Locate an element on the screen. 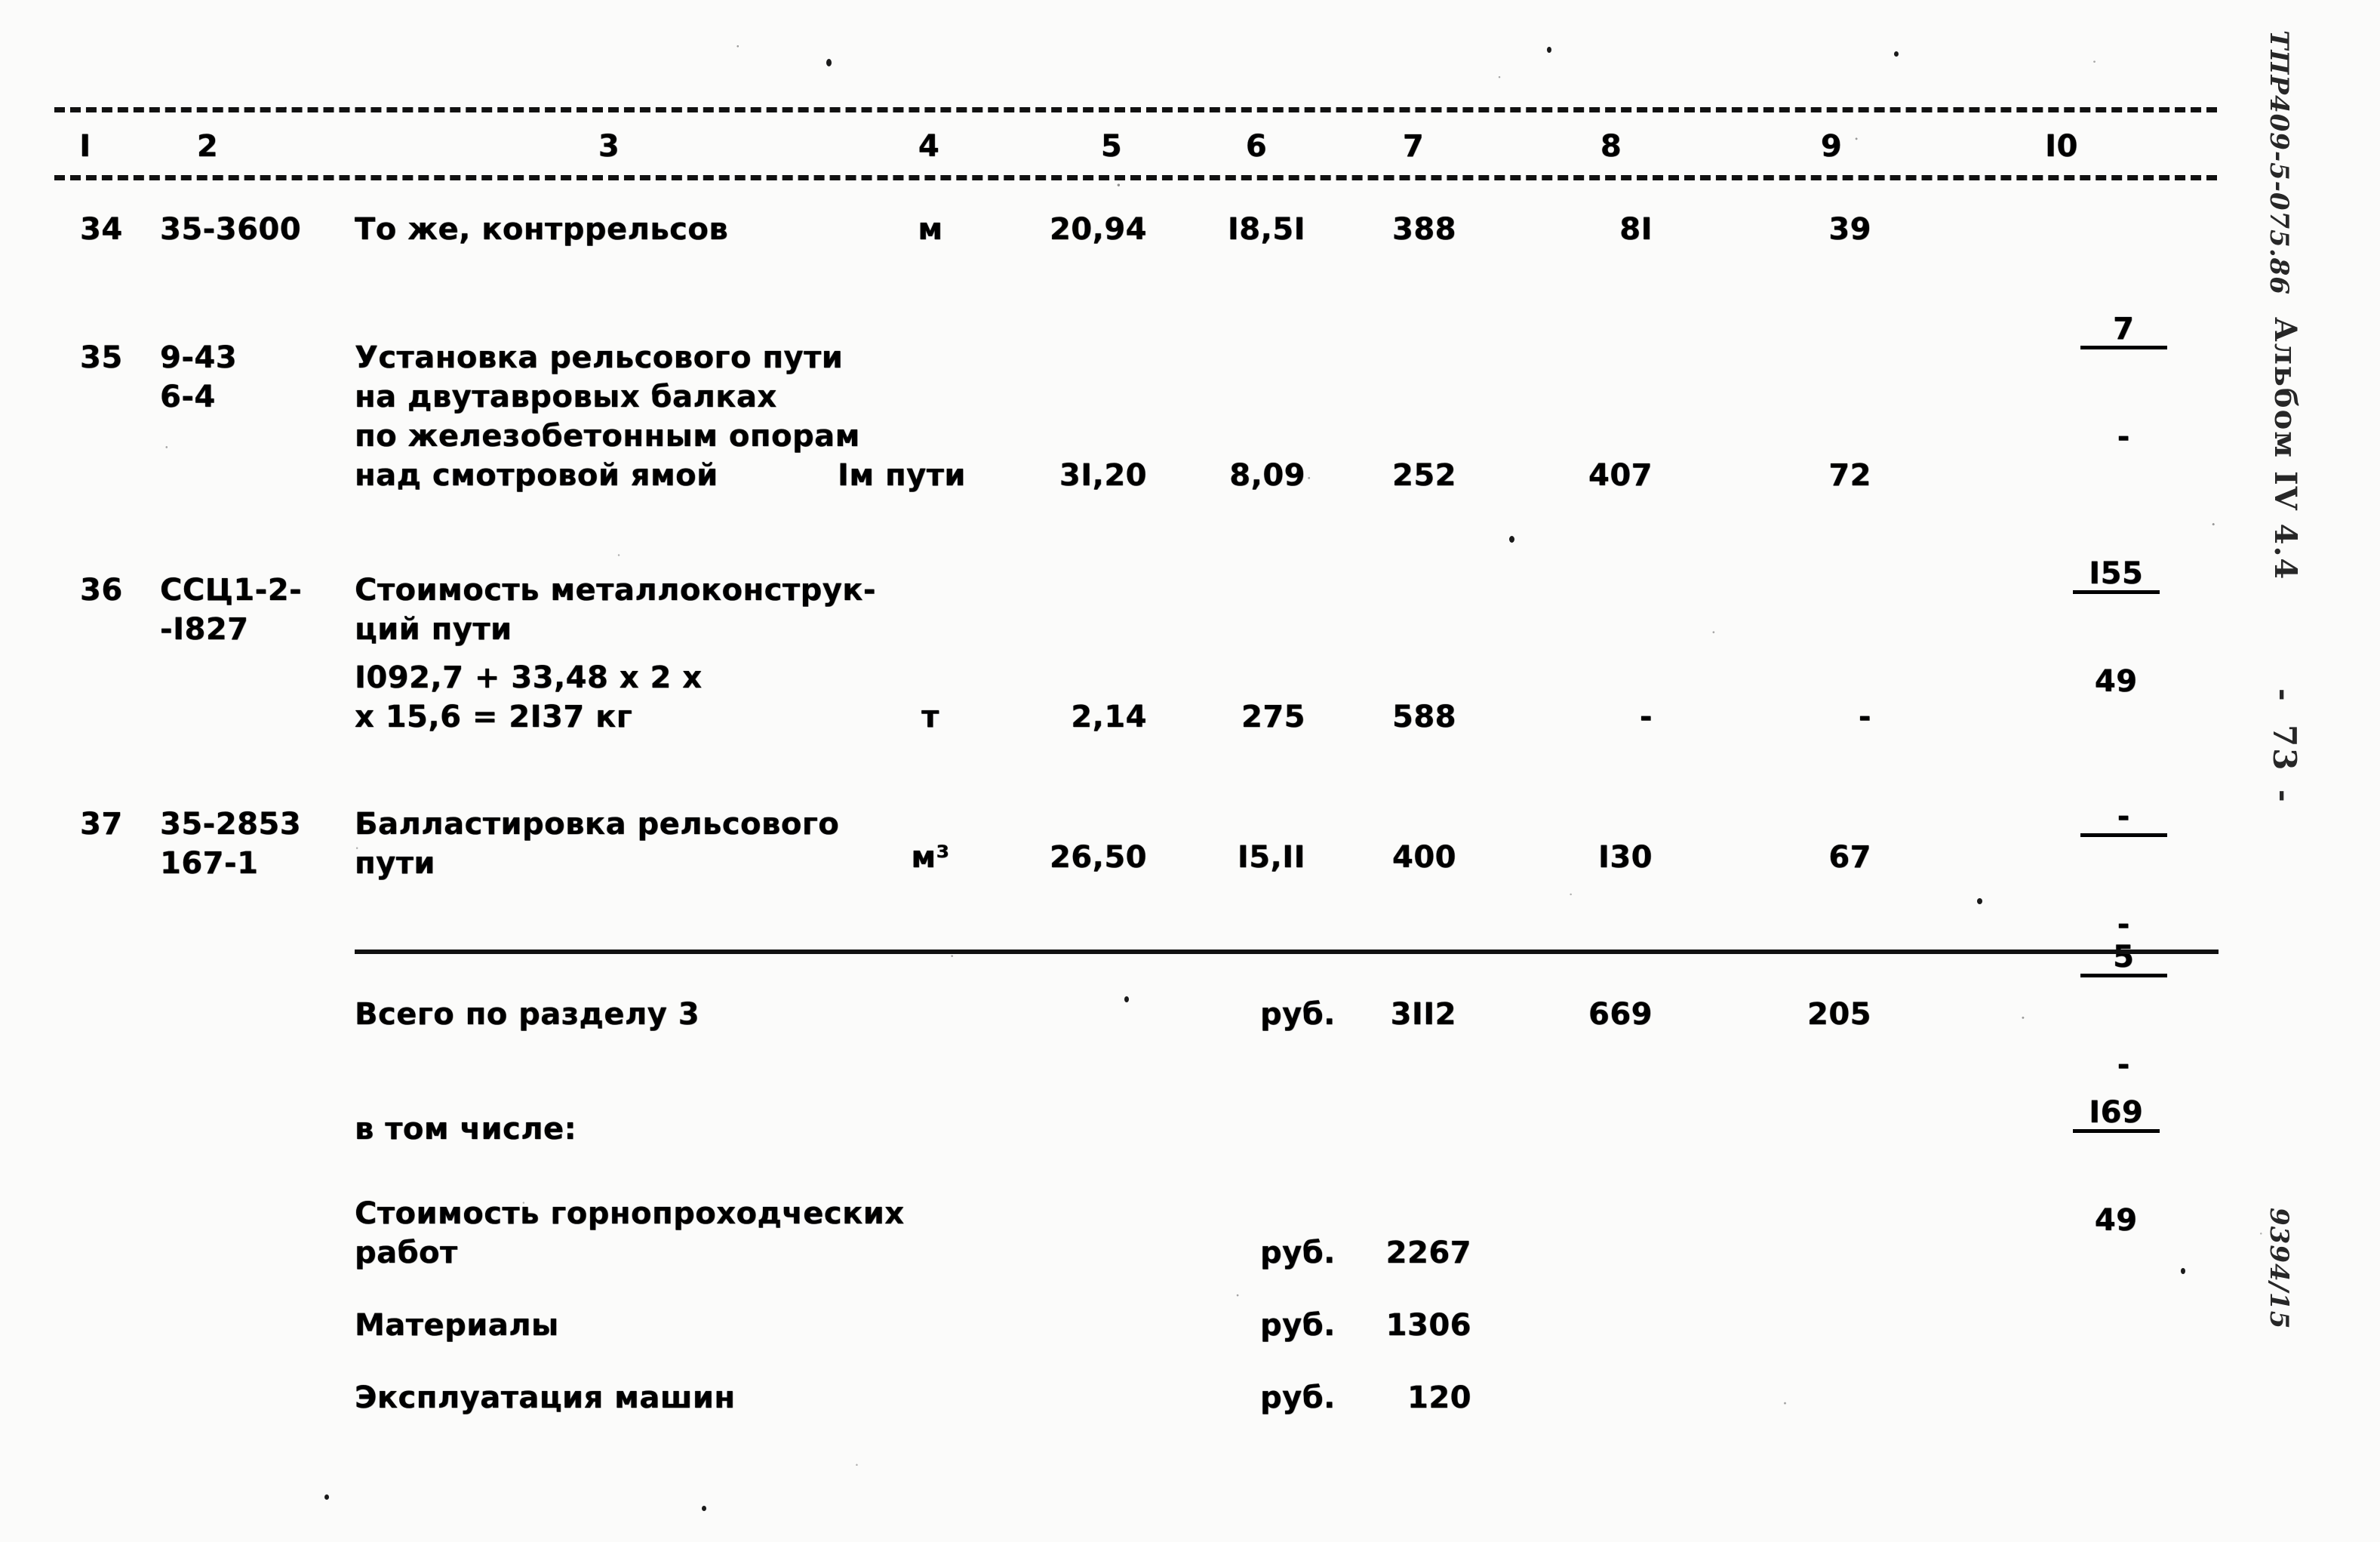  total-row-label: Всего по разделу 3 is located at coordinates (527, 1014).